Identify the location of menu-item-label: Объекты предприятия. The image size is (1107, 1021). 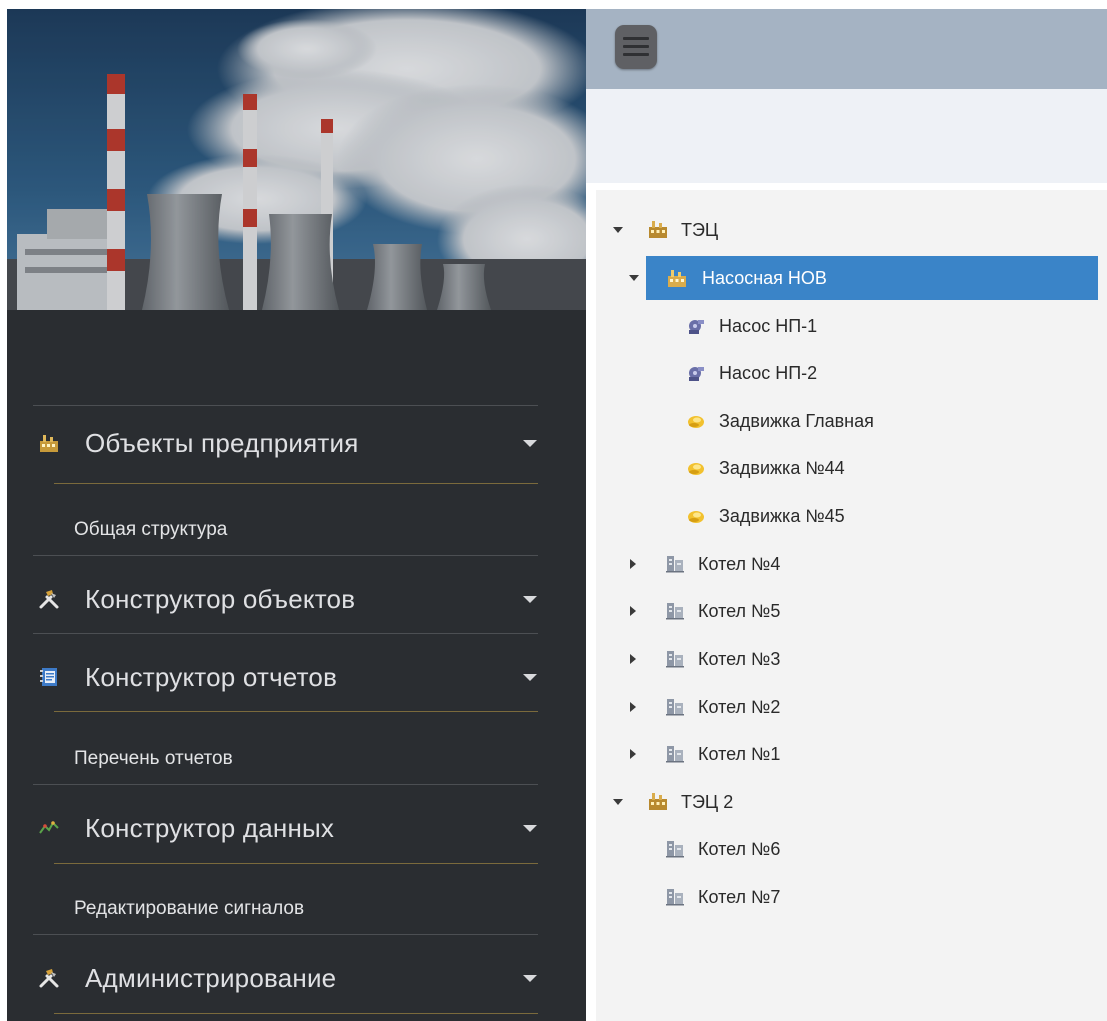
(222, 442).